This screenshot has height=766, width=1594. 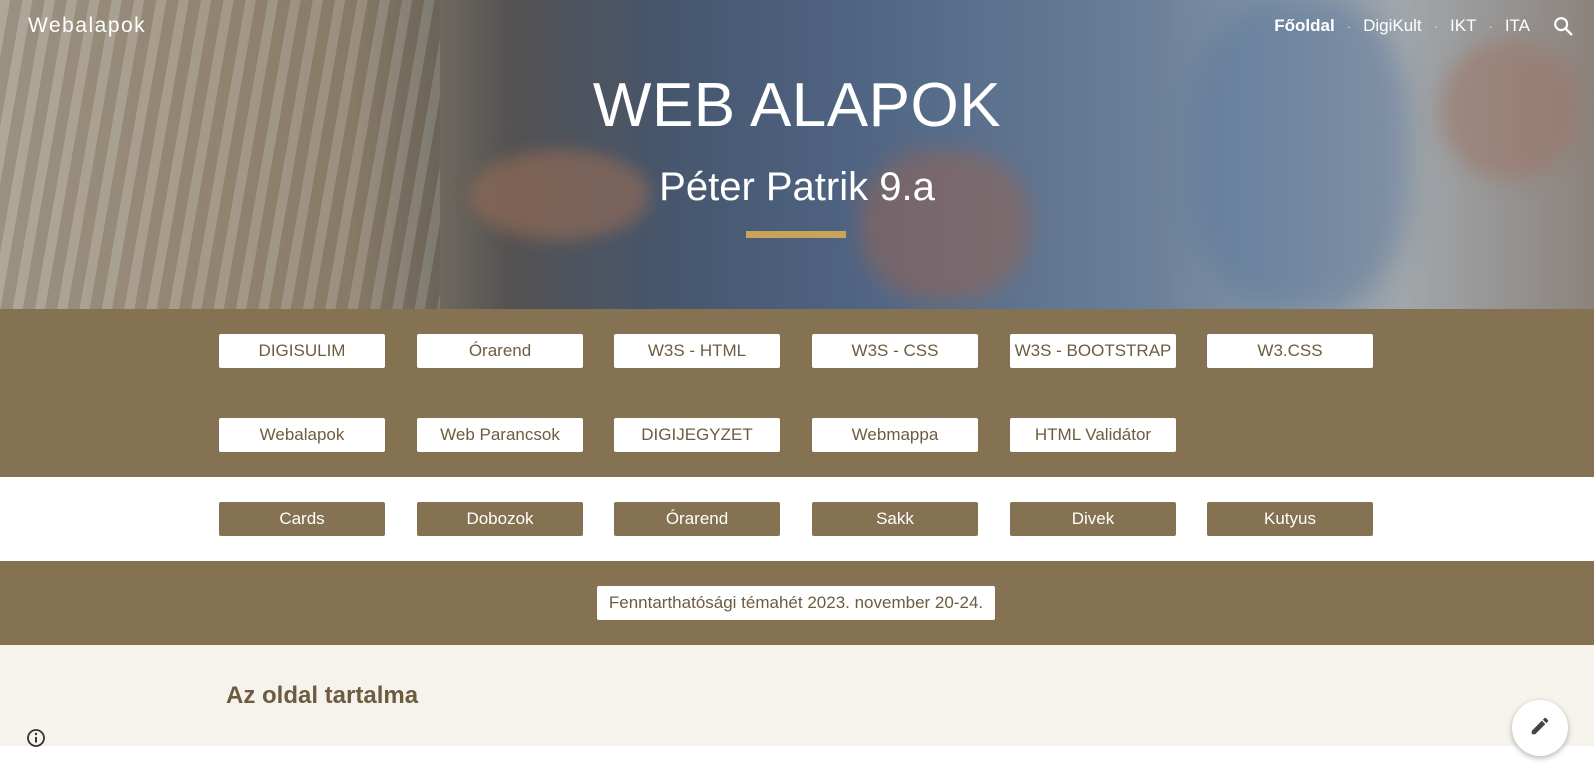 What do you see at coordinates (1304, 26) in the screenshot?
I see `nav-item-foldal: Főoldal` at bounding box center [1304, 26].